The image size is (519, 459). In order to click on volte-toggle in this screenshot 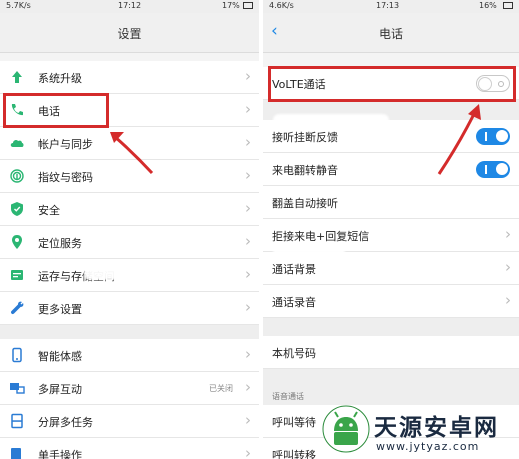, I will do `click(493, 83)`.